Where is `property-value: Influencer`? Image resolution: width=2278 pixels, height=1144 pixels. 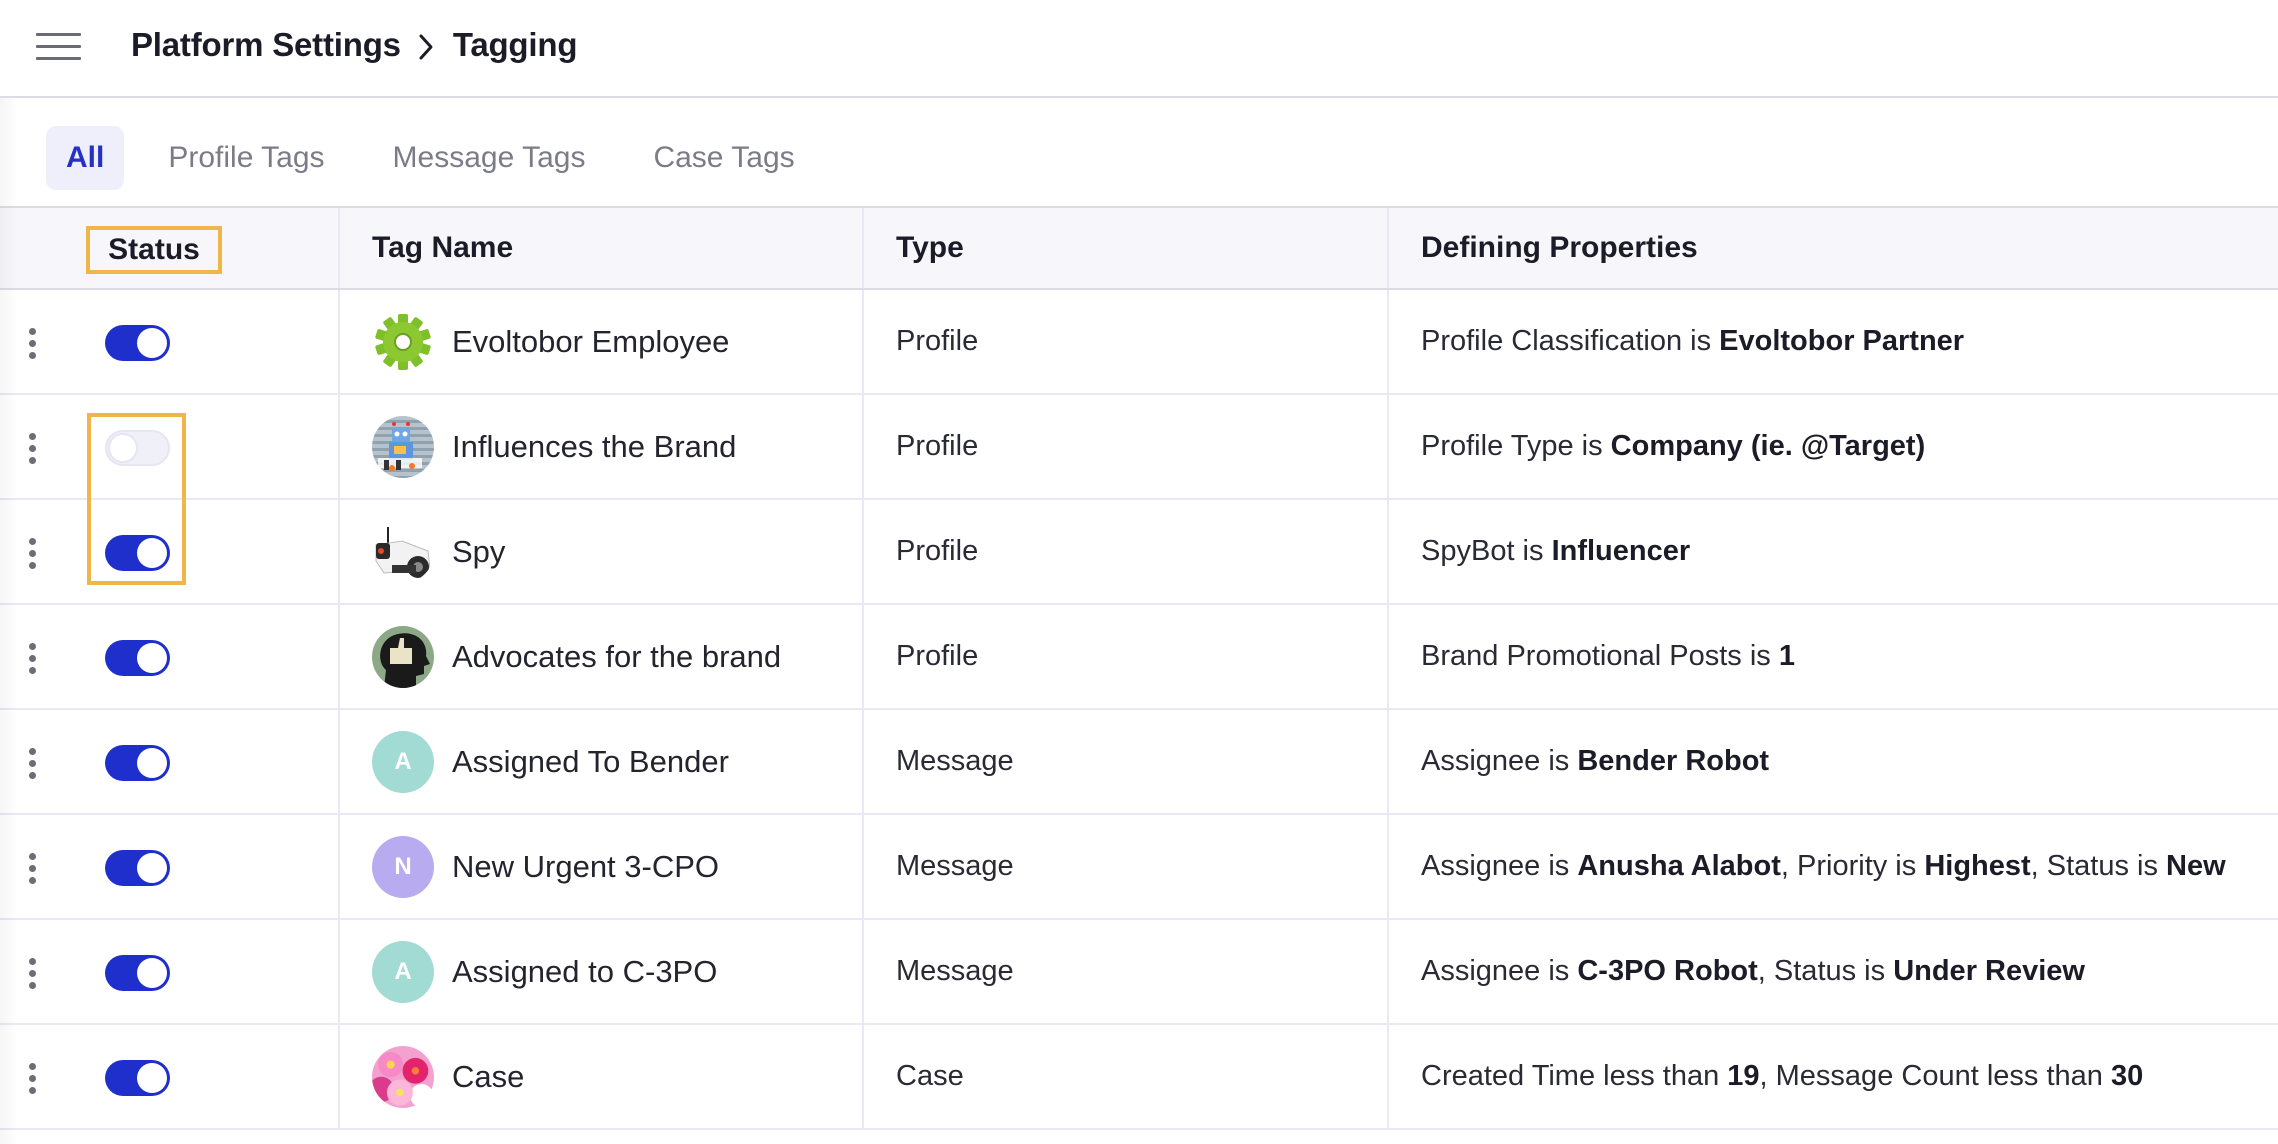
property-value: Influencer is located at coordinates (1621, 551).